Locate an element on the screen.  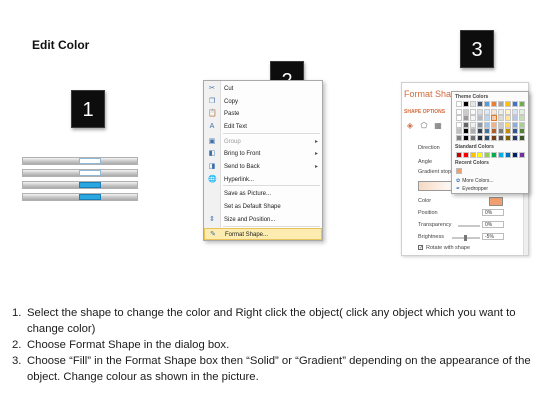
size-properties-icon: ▦ is located at coordinates (438, 126).